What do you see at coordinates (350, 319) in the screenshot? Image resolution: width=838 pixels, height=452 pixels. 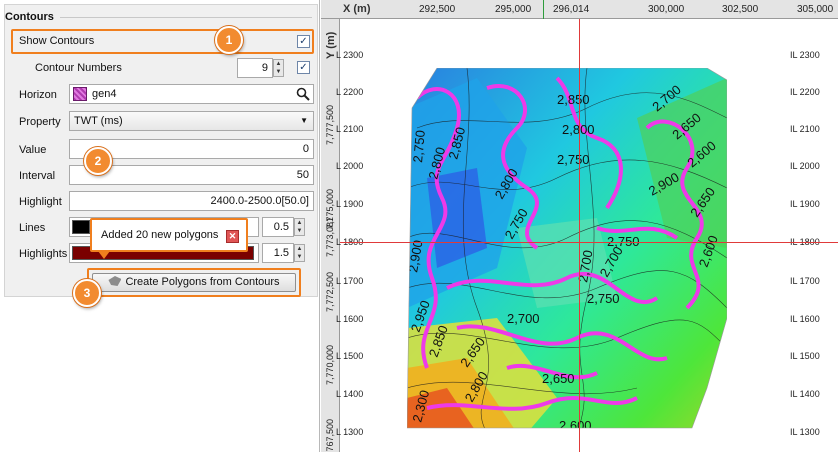 I see `inline-label: L 1600` at bounding box center [350, 319].